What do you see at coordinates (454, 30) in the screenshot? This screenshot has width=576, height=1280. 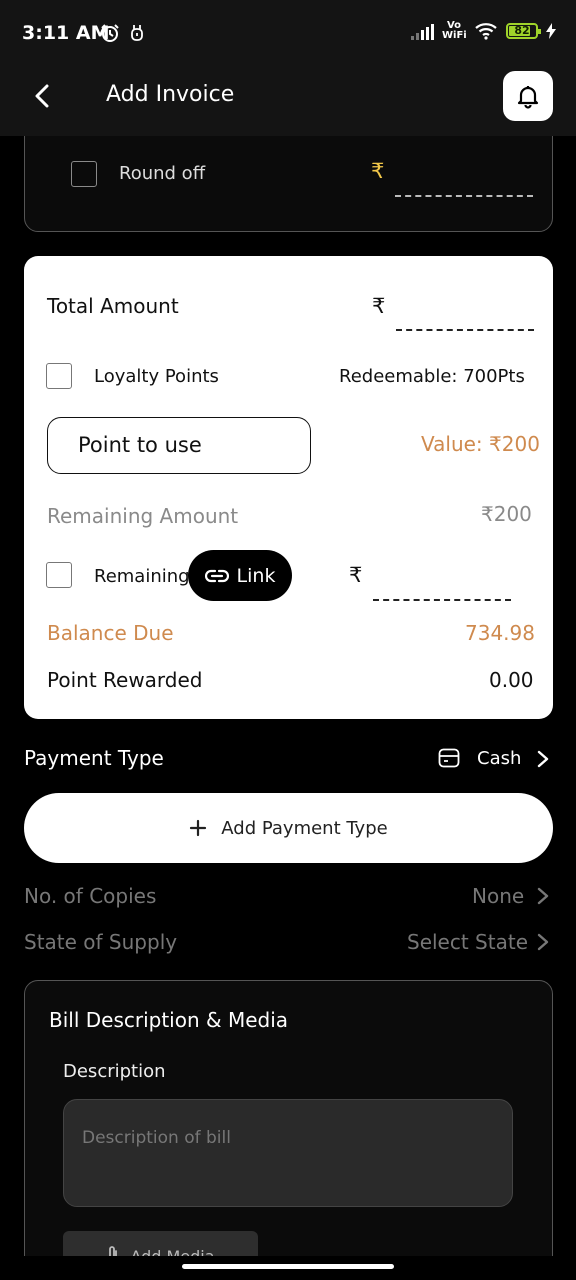 I see `vowifi-label: Vo WiFi` at bounding box center [454, 30].